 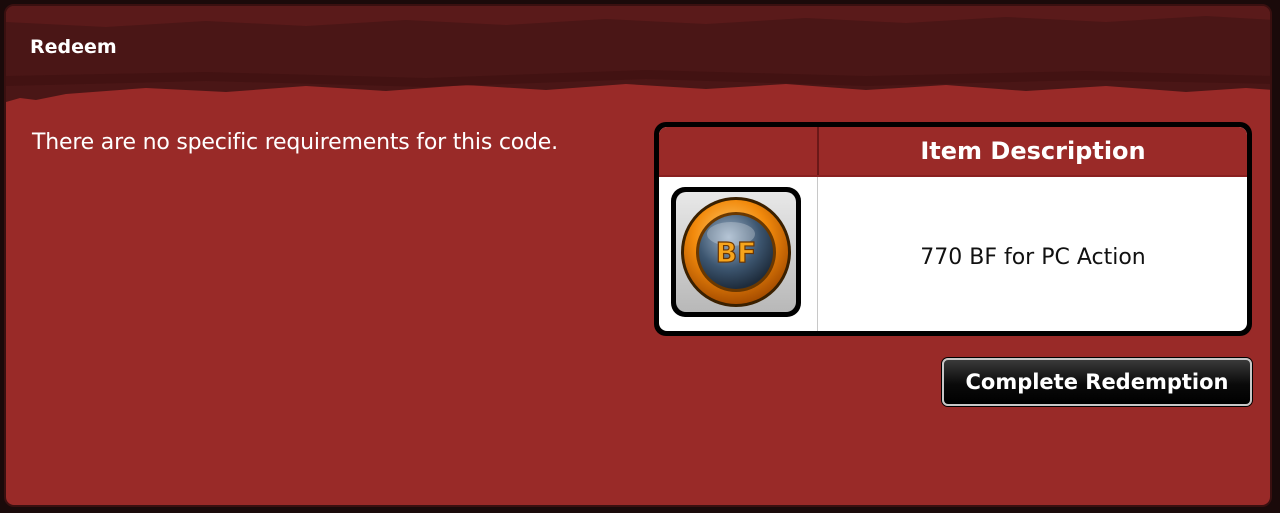 I want to click on item-icon-background: BF, so click(x=736, y=252).